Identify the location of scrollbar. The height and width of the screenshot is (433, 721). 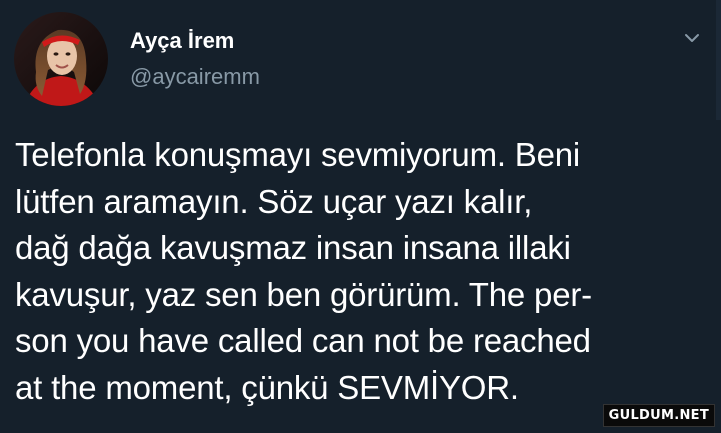
(718, 60).